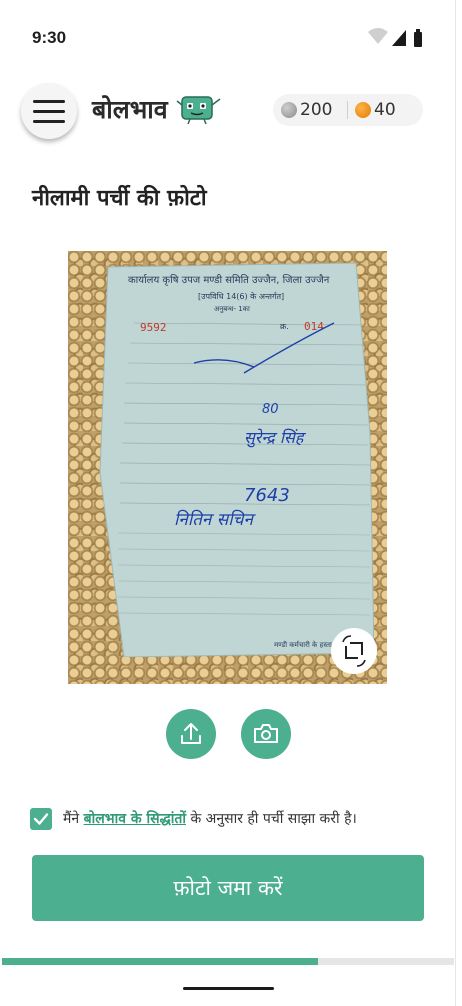 This screenshot has width=462, height=1006. Describe the element at coordinates (130, 109) in the screenshot. I see `app-title: बोलभाव` at that location.